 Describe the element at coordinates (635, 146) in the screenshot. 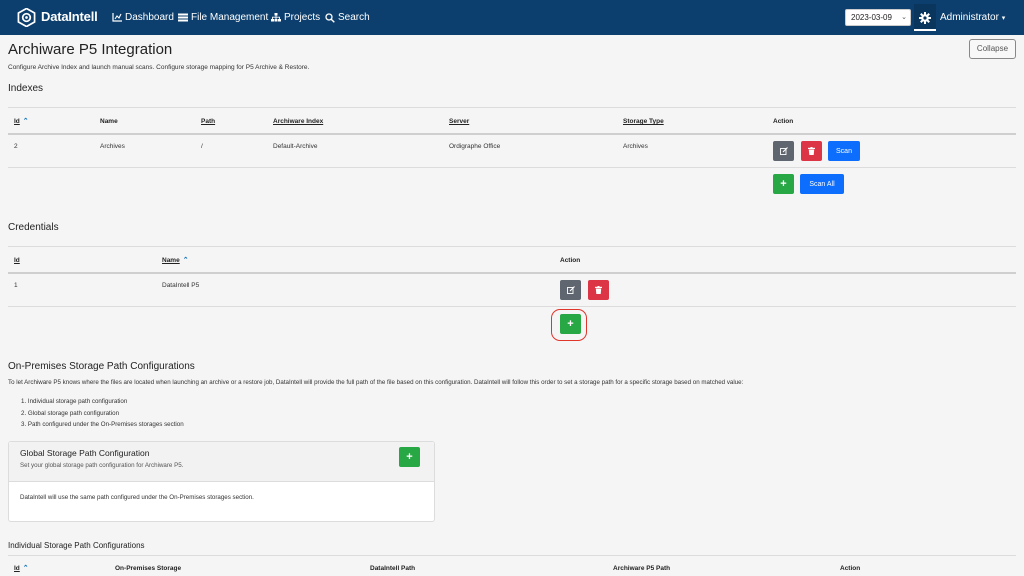

I see `index-row-storage-type: Archives` at that location.